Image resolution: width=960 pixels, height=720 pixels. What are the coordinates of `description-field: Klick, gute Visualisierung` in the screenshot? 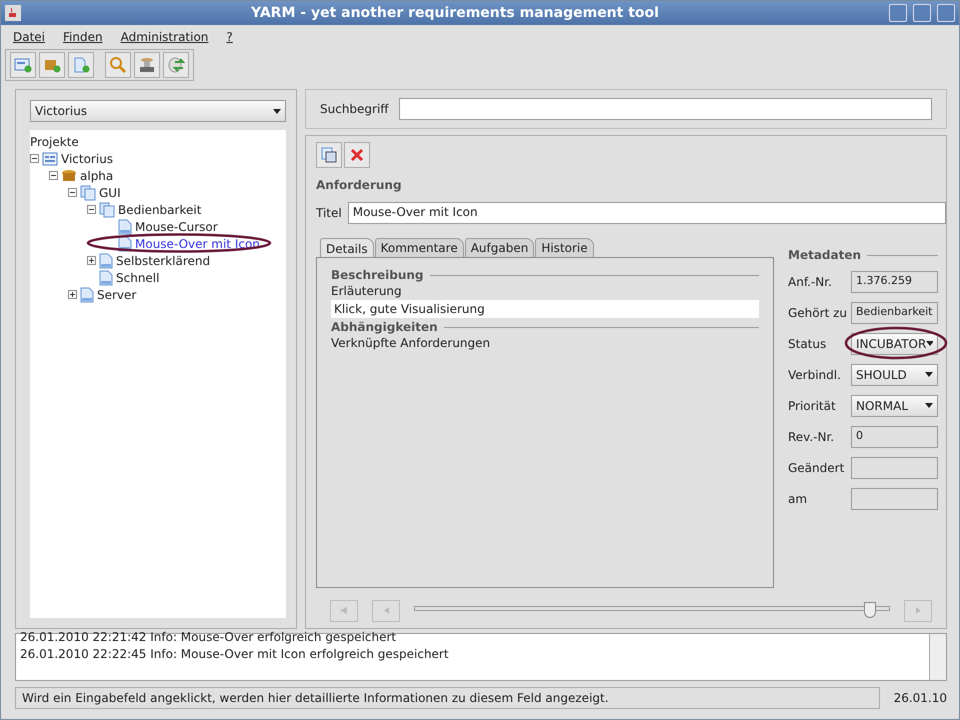 It's located at (545, 309).